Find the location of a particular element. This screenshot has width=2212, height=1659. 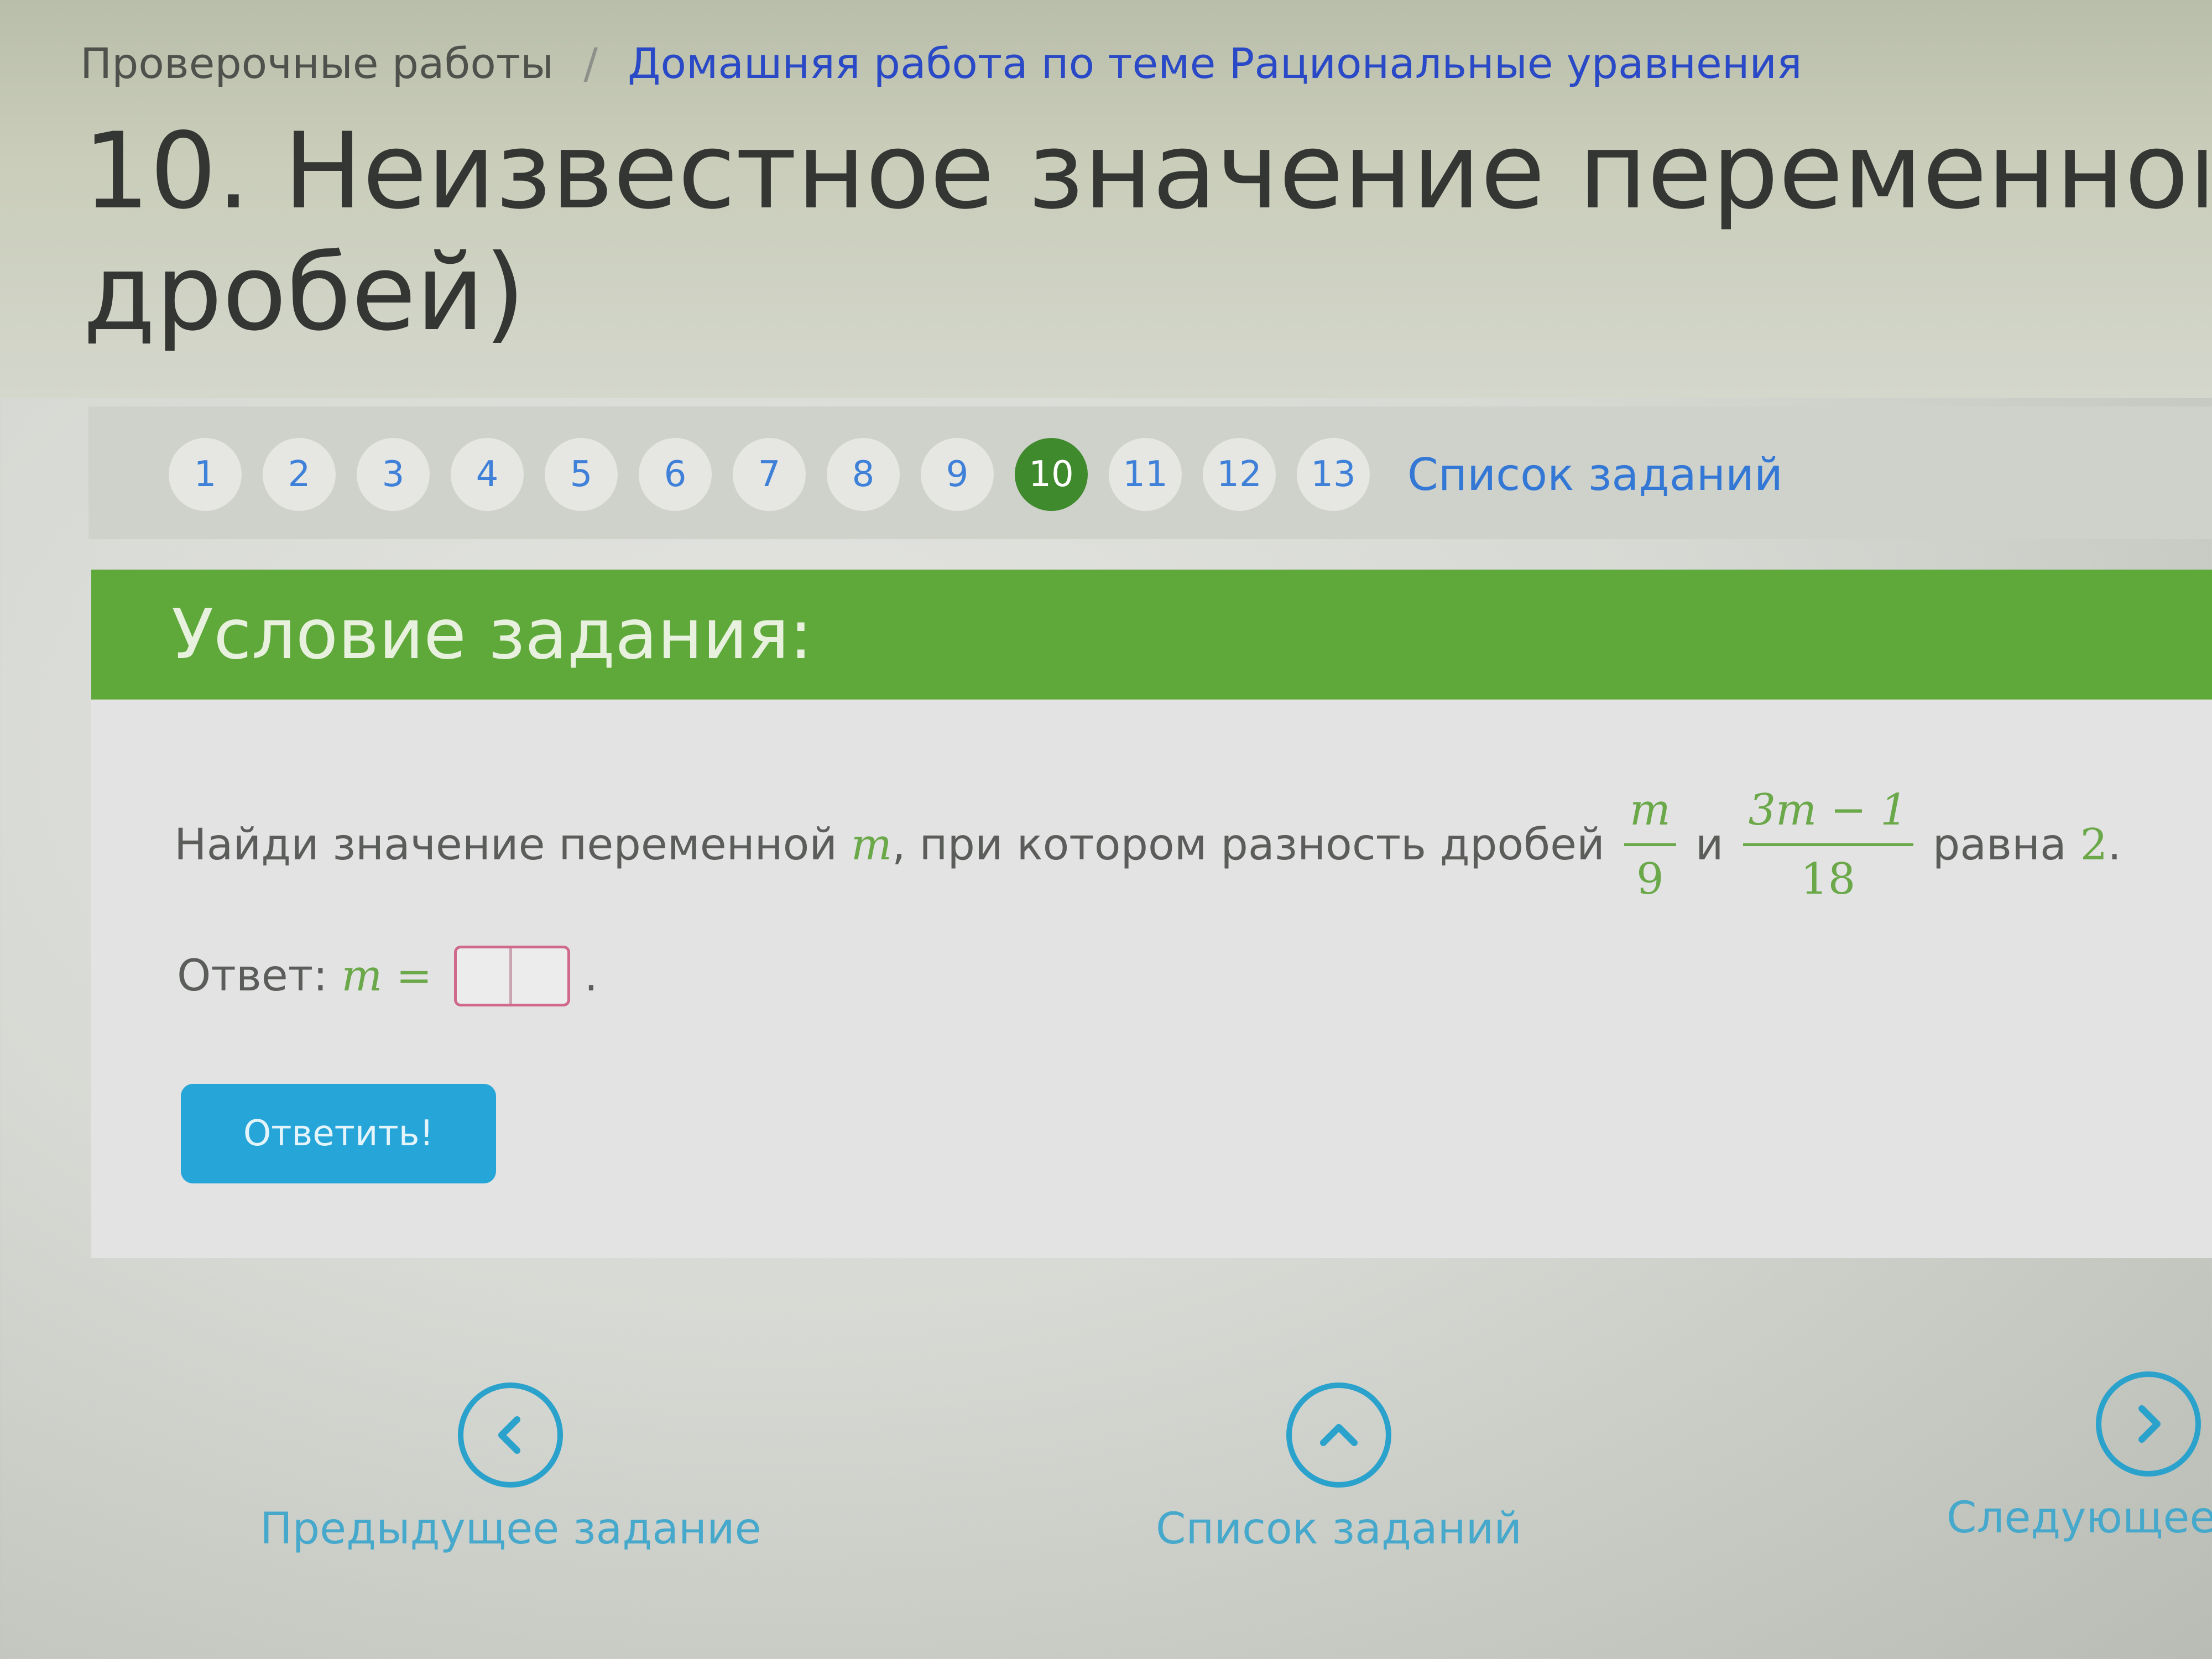

fraction-2: 3m − 1 18 is located at coordinates (1828, 845).